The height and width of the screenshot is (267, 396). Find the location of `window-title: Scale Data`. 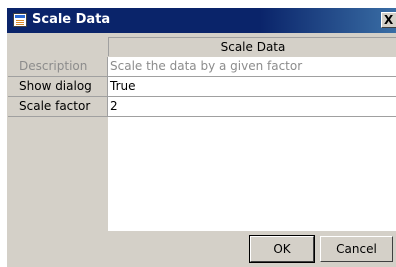

window-title: Scale Data is located at coordinates (71, 19).